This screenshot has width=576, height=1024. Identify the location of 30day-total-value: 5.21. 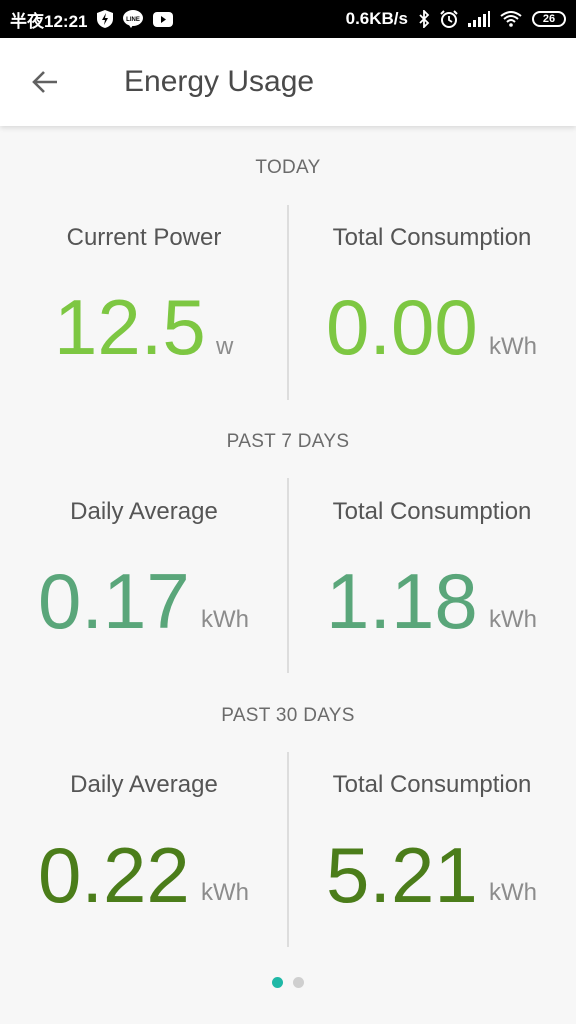
(402, 875).